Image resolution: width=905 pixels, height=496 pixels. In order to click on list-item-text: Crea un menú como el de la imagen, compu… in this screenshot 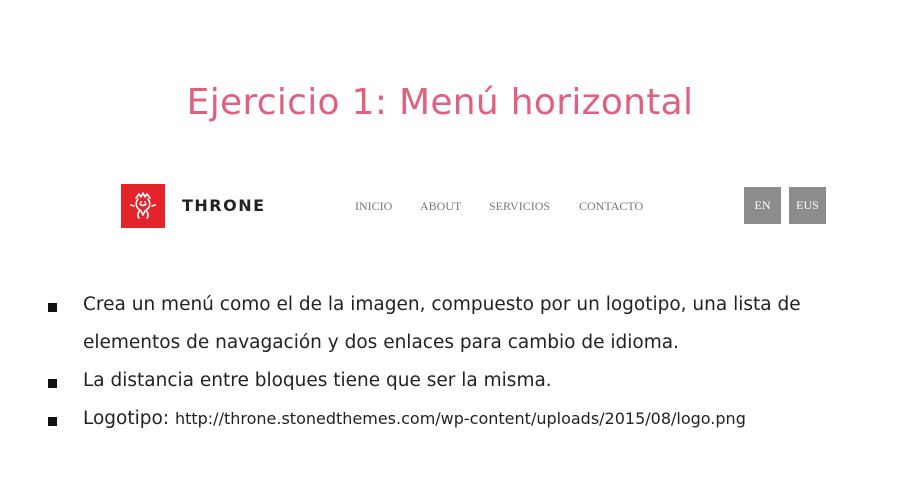, I will do `click(442, 323)`.